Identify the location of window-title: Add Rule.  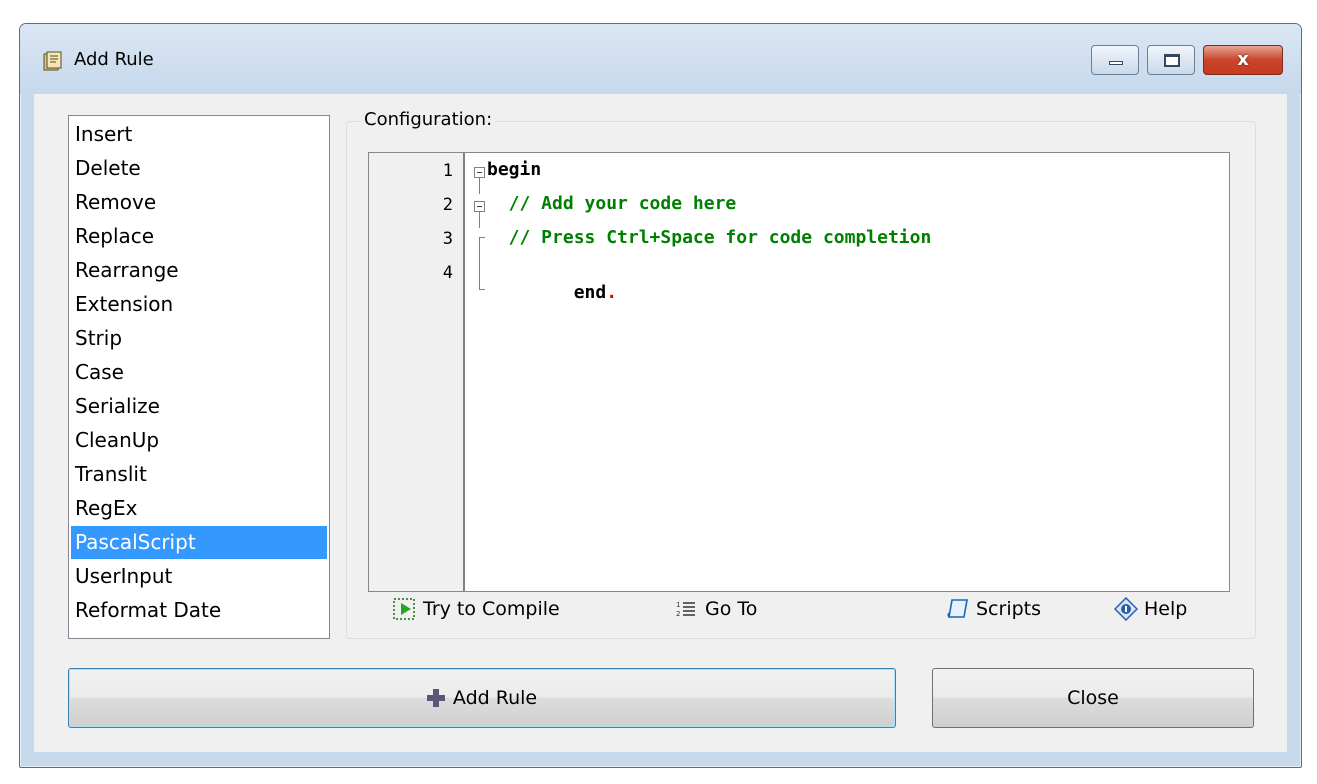
(114, 59).